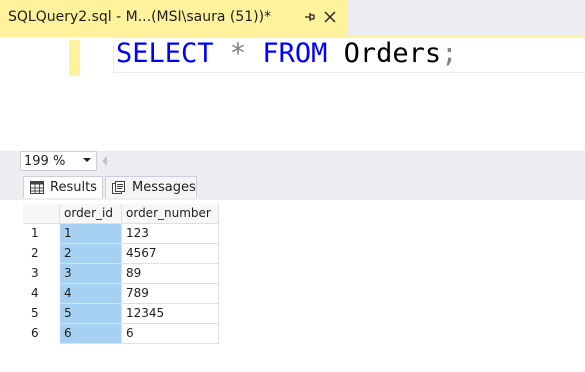  Describe the element at coordinates (295, 53) in the screenshot. I see `code-token-keyword: FROM` at that location.